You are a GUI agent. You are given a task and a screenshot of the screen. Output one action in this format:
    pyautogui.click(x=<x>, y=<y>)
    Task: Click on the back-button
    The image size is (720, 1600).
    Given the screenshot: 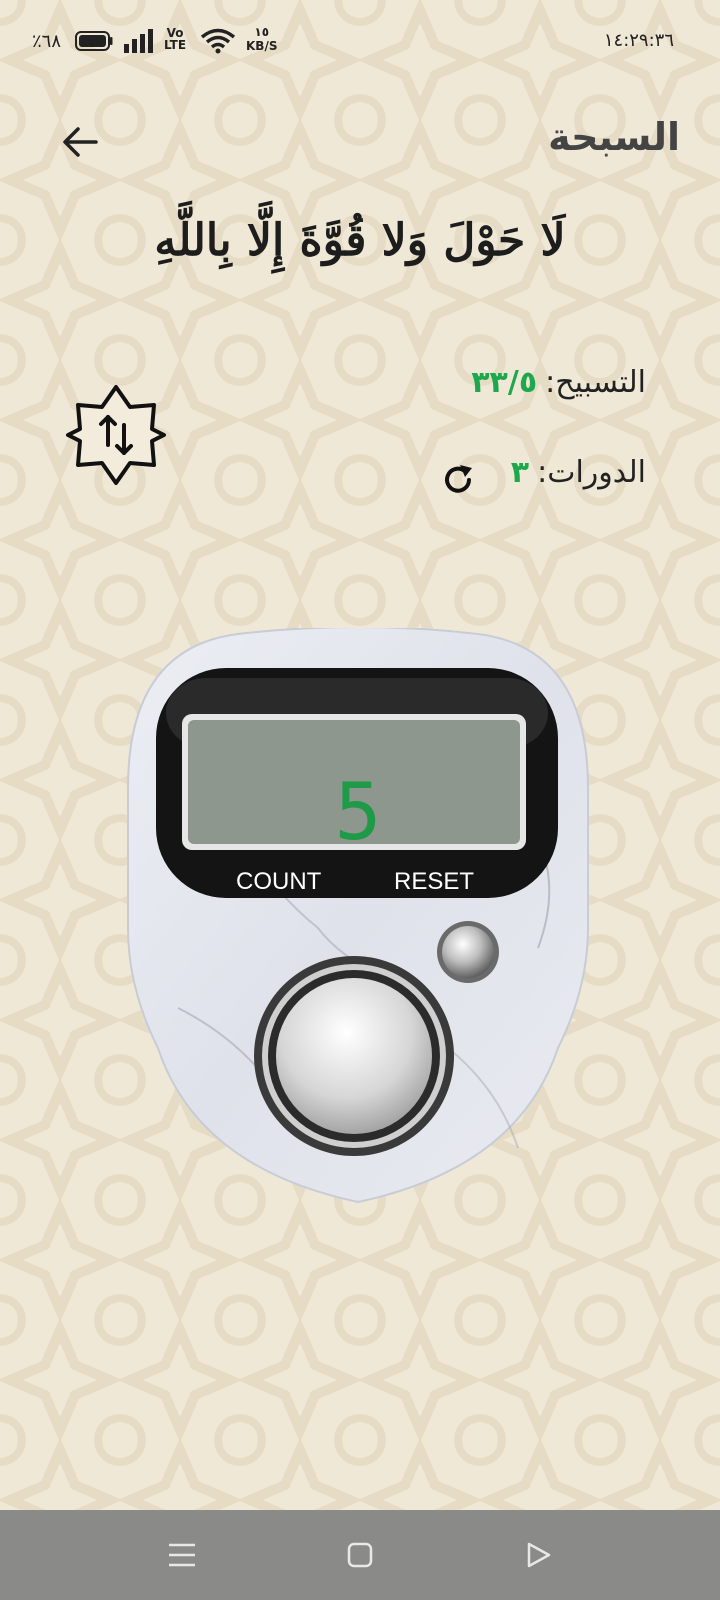 What is the action you would take?
    pyautogui.click(x=80, y=142)
    